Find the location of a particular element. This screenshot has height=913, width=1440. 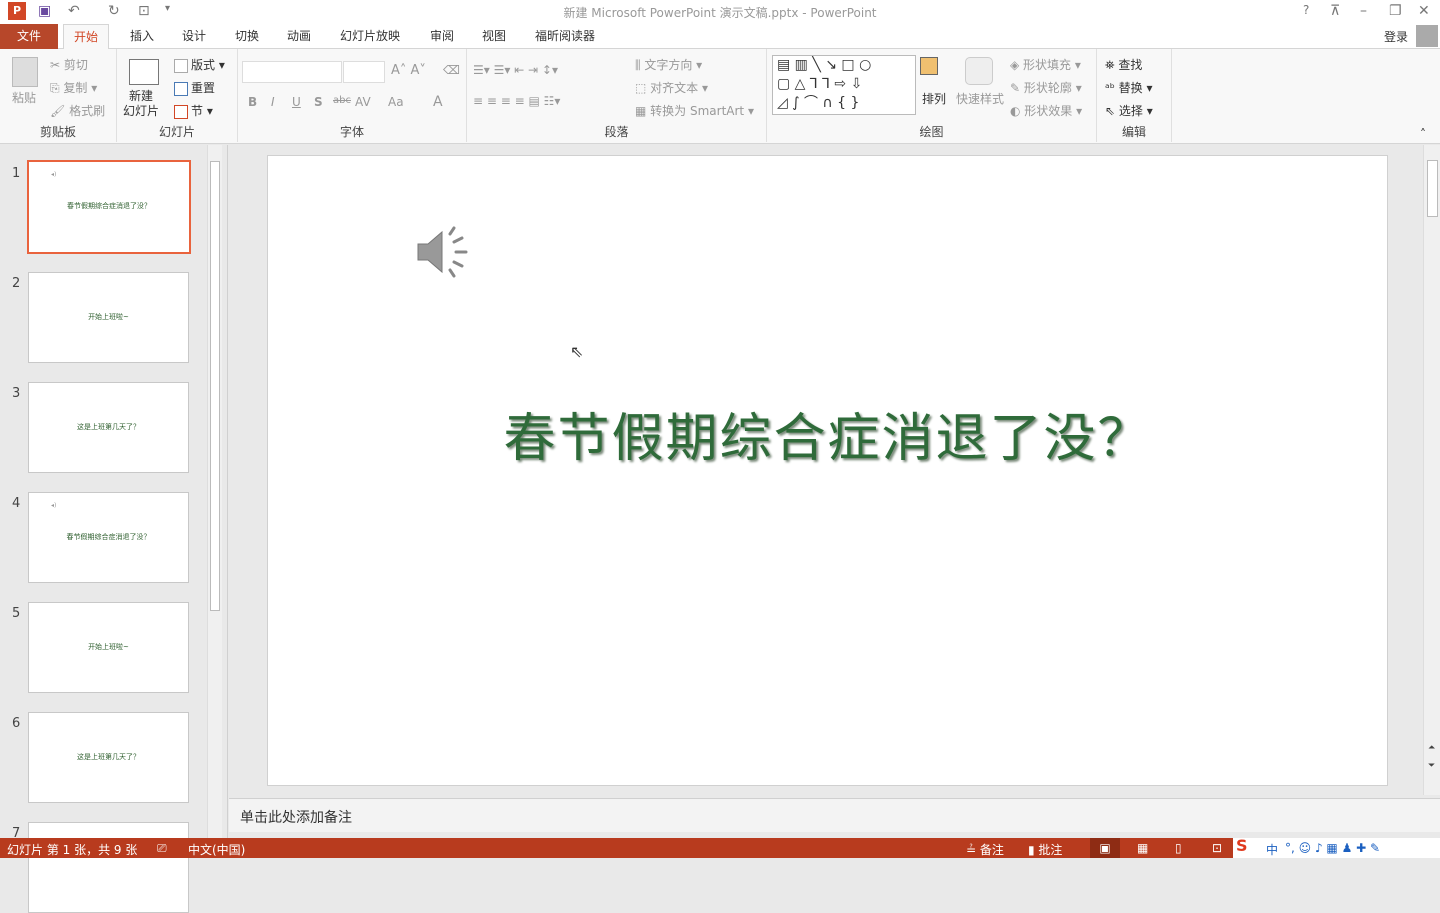

drawing-label: 绘图 is located at coordinates (931, 132).